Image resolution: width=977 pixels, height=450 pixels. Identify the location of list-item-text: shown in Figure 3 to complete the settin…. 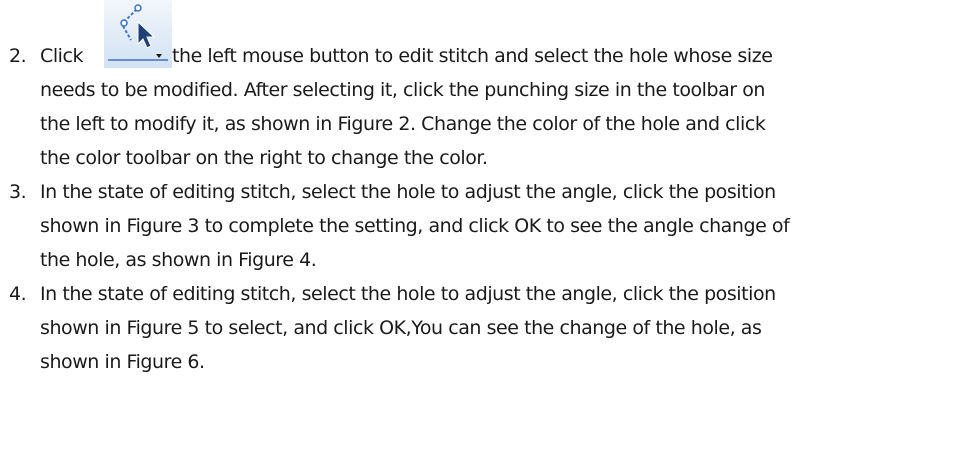
(415, 226).